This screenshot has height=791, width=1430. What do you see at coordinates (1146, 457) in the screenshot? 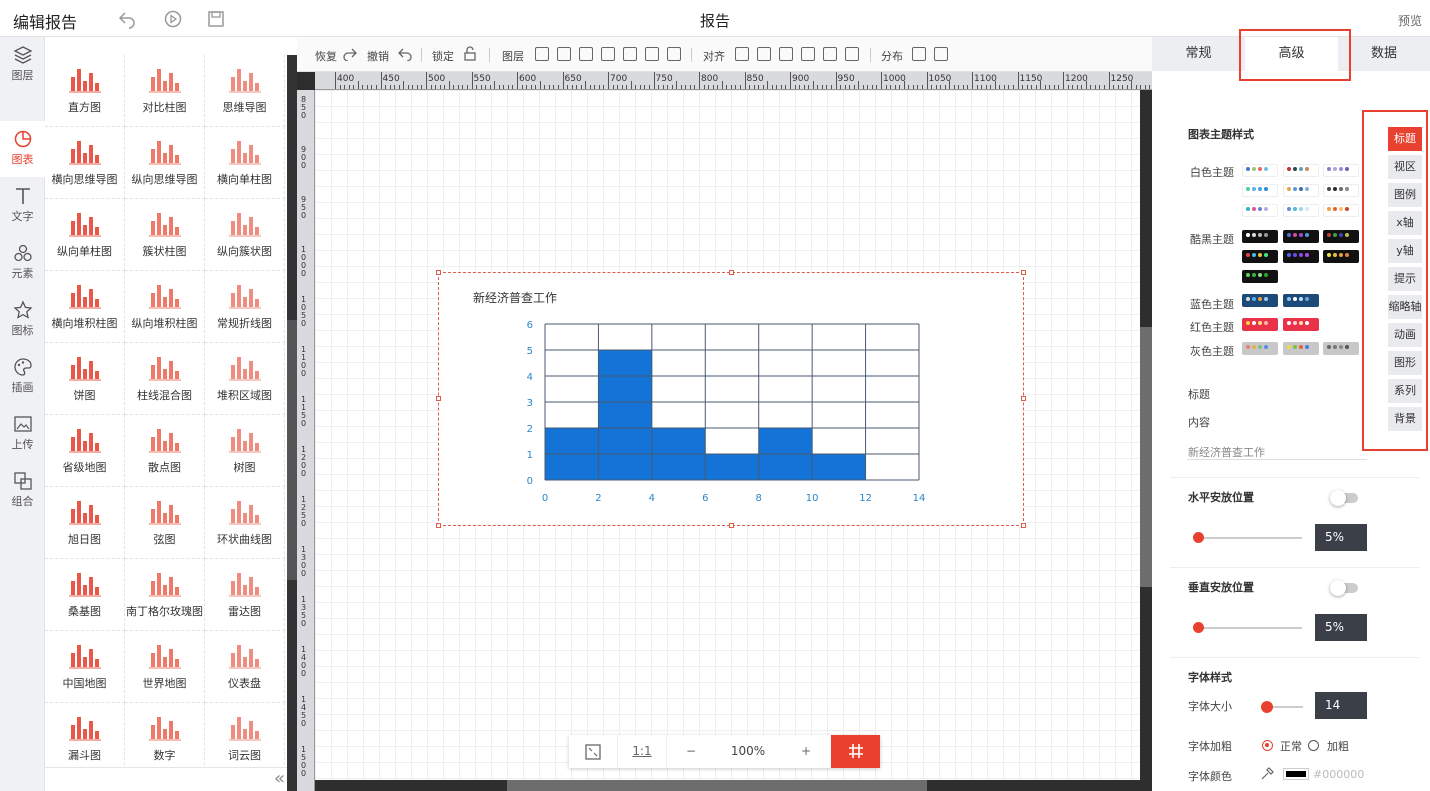
I see `canvas-vscroll-thumb` at bounding box center [1146, 457].